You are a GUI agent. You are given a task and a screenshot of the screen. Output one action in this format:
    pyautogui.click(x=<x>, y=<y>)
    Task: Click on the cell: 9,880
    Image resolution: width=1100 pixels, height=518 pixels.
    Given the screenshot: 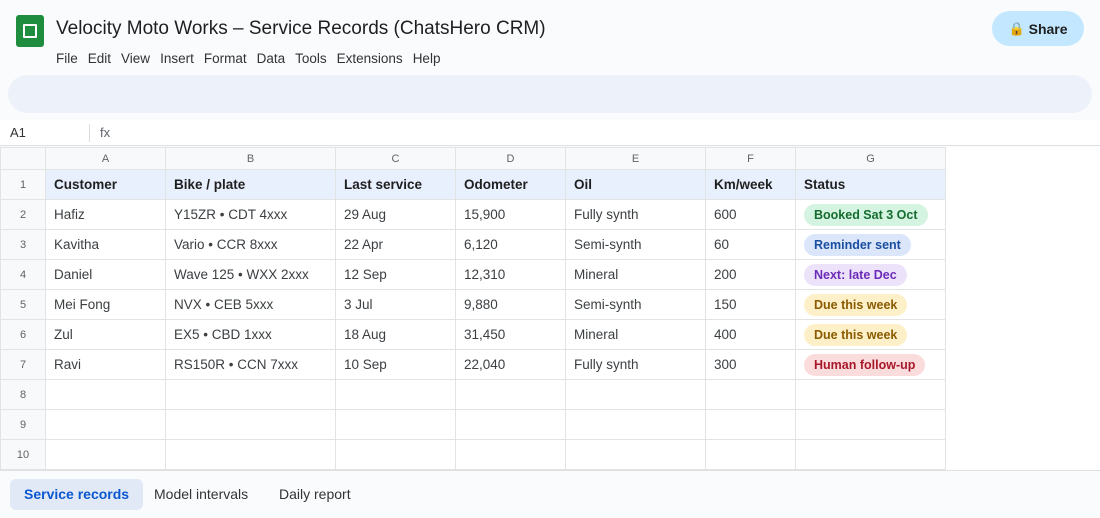 What is the action you would take?
    pyautogui.click(x=510, y=304)
    